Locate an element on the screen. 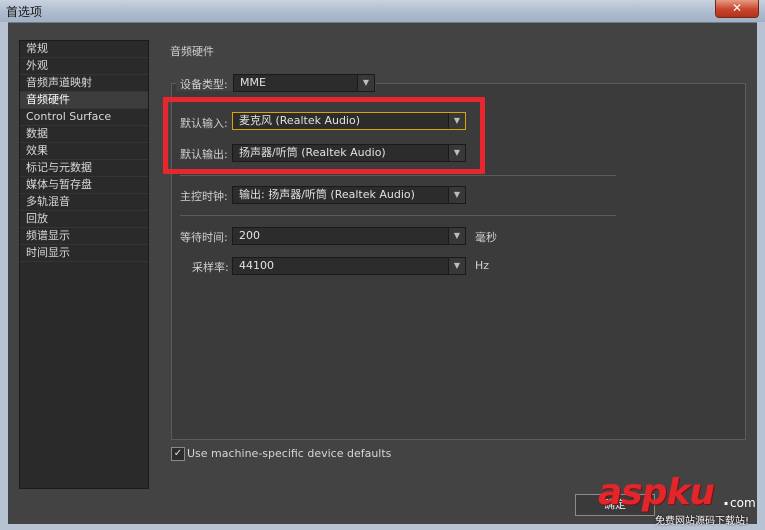  title-bar: 首选项 ✕ is located at coordinates (382, 11).